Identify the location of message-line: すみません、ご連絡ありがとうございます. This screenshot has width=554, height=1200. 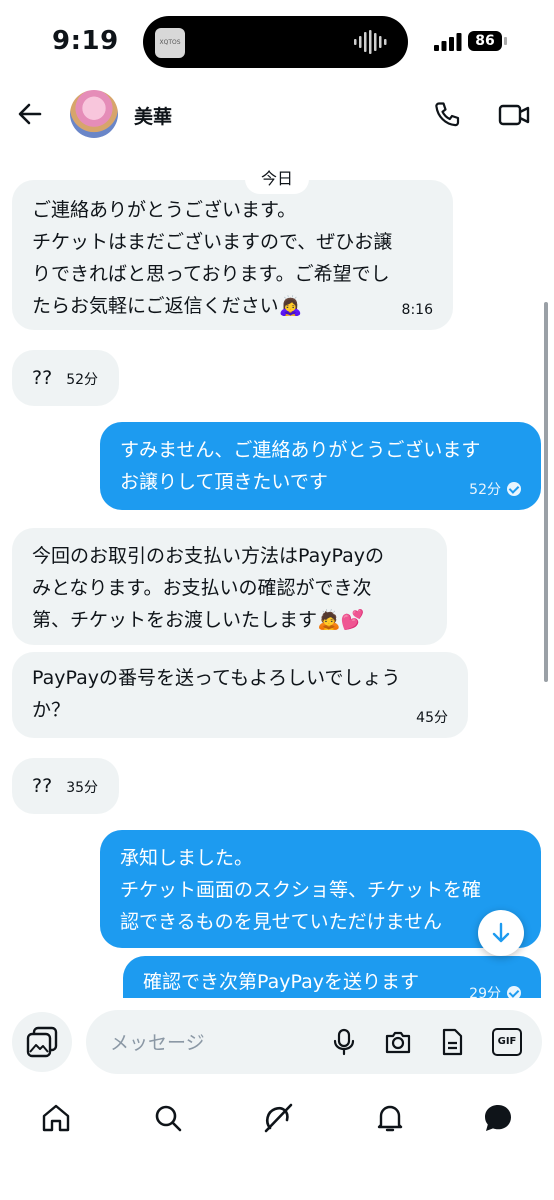
(300, 450).